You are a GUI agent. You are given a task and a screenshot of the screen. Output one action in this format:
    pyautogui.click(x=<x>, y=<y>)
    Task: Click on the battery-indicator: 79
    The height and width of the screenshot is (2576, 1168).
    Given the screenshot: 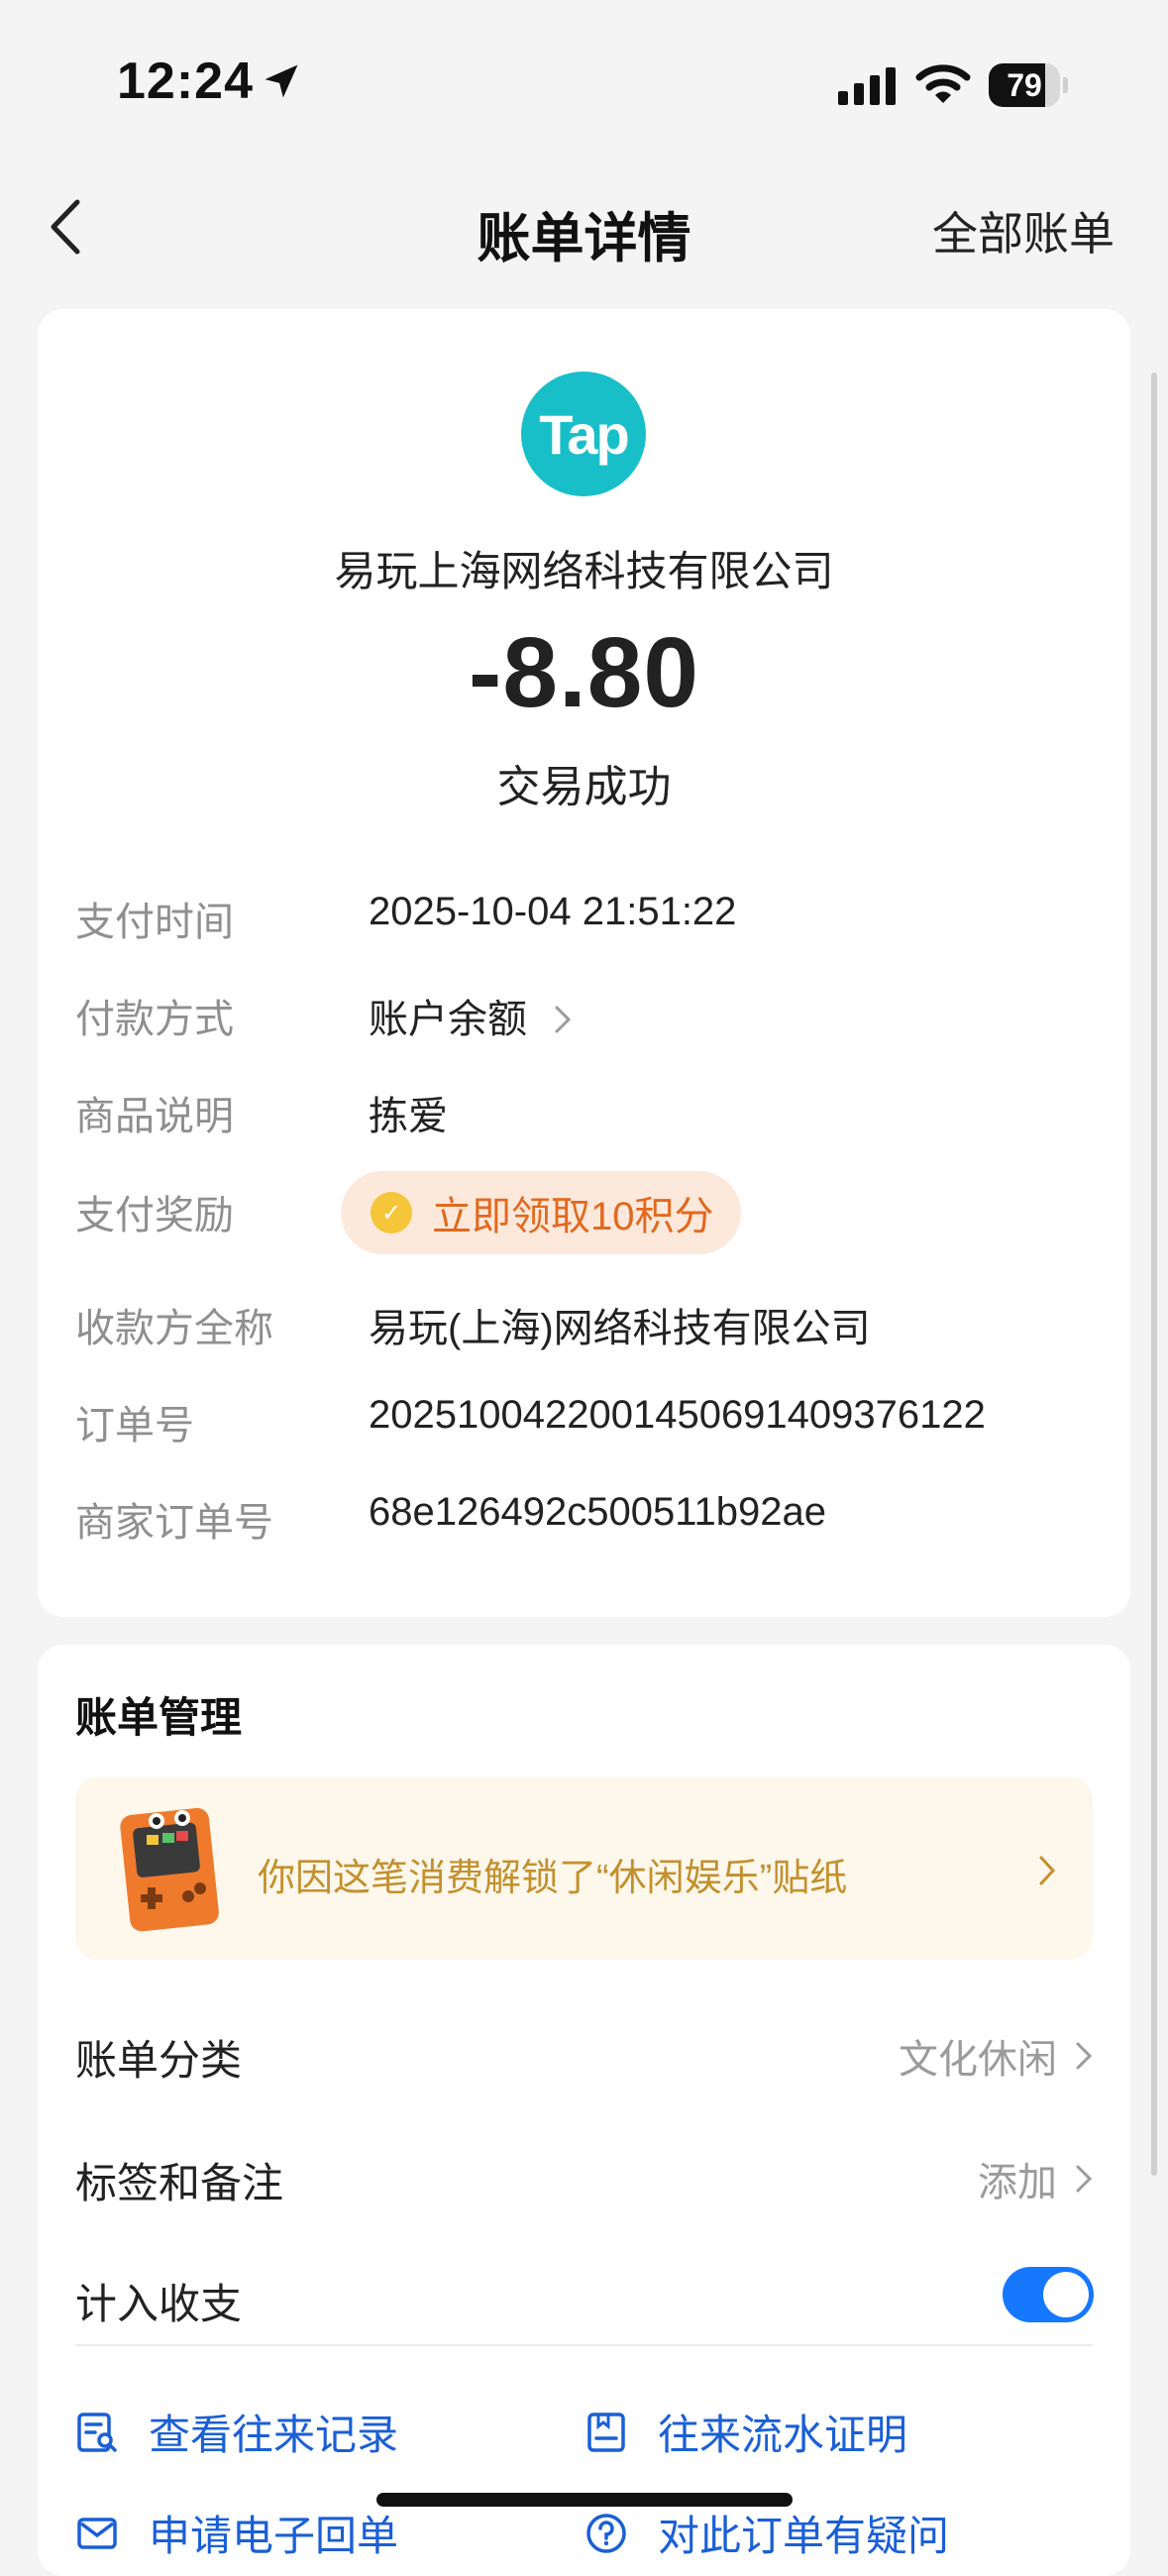 What is the action you would take?
    pyautogui.click(x=1028, y=85)
    